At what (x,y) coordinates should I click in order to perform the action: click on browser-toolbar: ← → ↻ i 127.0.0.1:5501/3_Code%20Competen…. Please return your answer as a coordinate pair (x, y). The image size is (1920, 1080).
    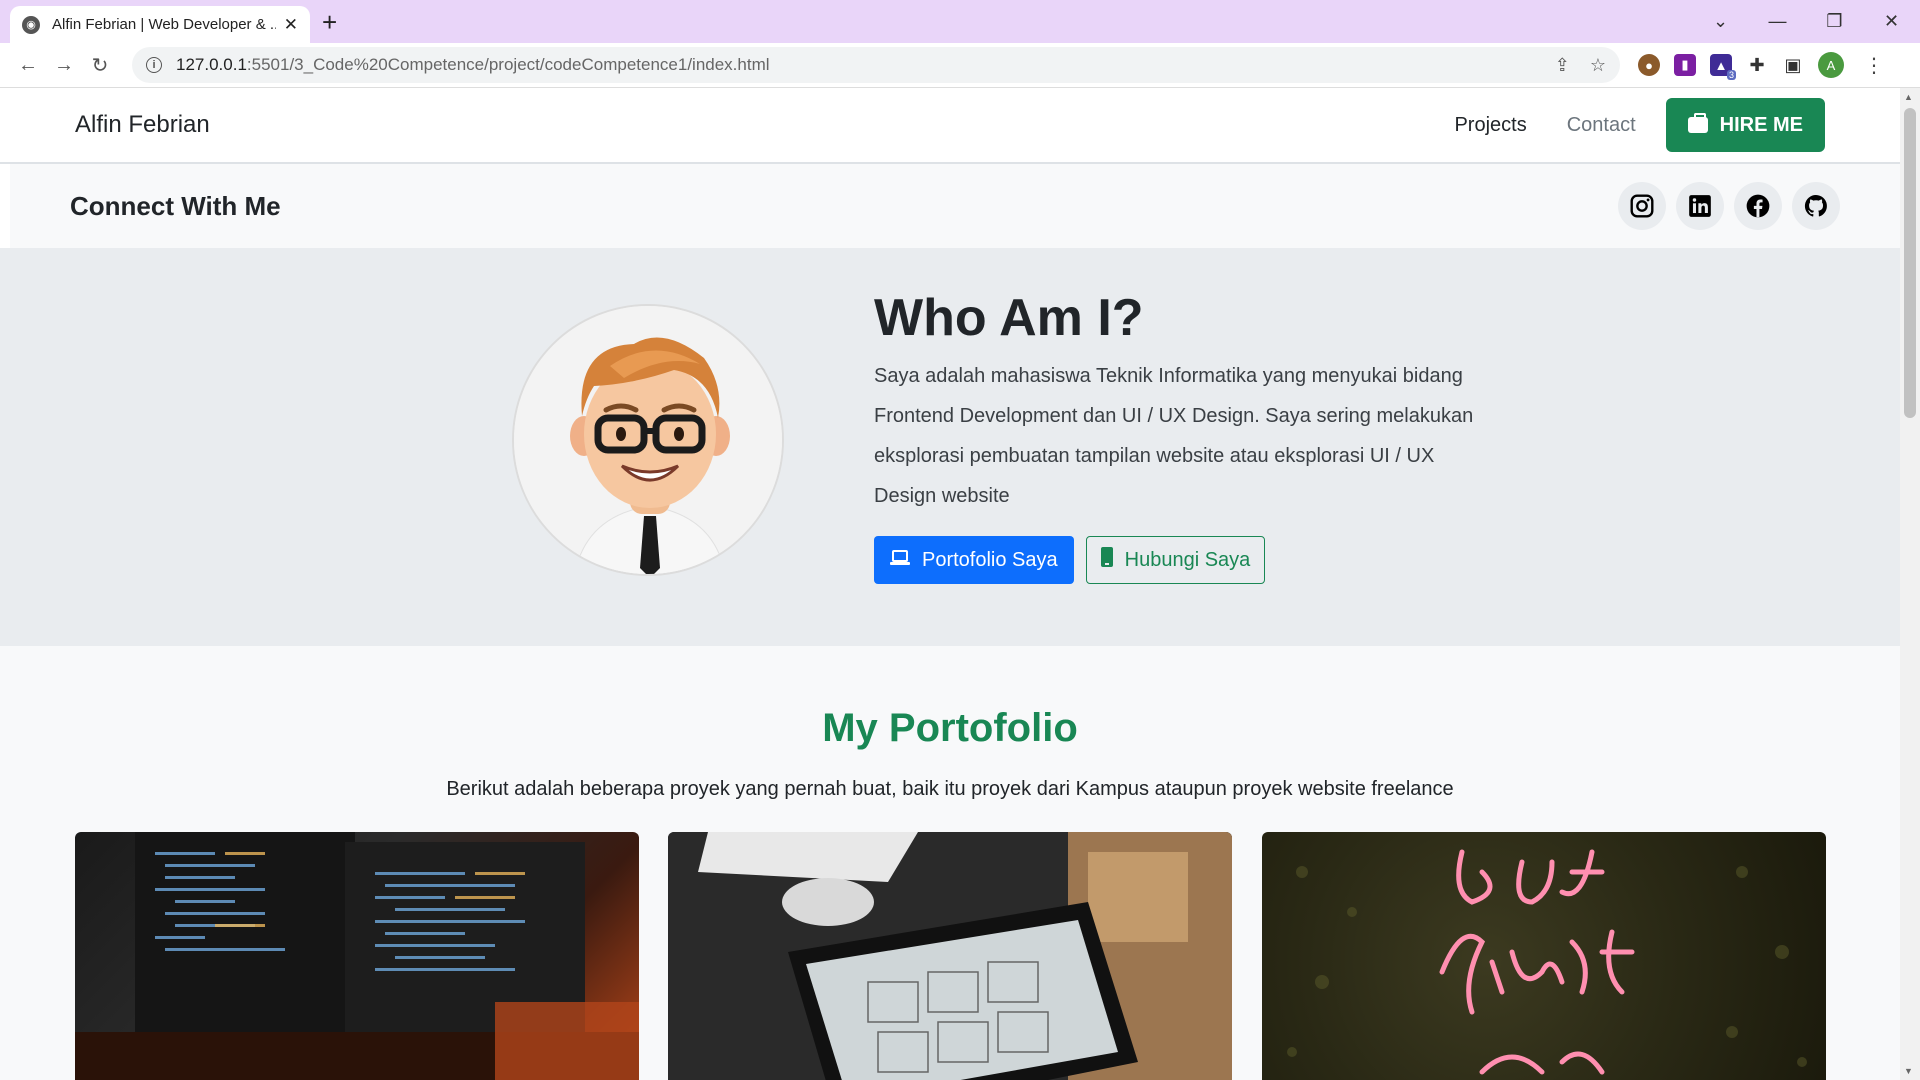
    Looking at the image, I should click on (960, 65).